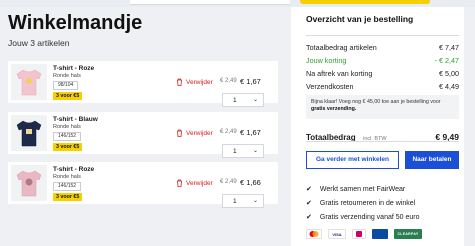 The width and height of the screenshot is (475, 246). What do you see at coordinates (314, 234) in the screenshot?
I see `mastercard-icon` at bounding box center [314, 234].